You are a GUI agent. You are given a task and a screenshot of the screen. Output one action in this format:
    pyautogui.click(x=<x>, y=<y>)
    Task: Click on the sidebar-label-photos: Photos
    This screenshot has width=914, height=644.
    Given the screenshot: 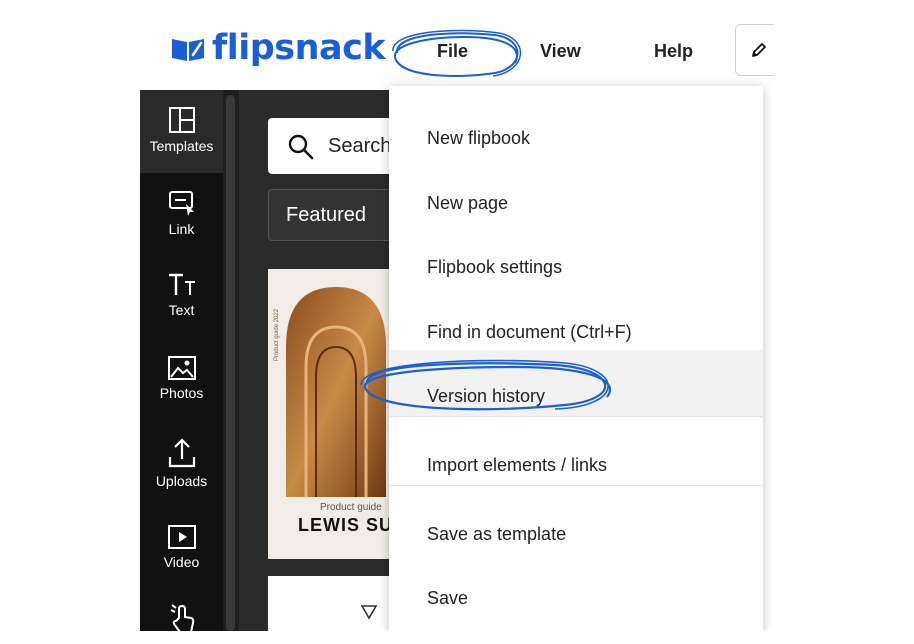 What is the action you would take?
    pyautogui.click(x=181, y=393)
    